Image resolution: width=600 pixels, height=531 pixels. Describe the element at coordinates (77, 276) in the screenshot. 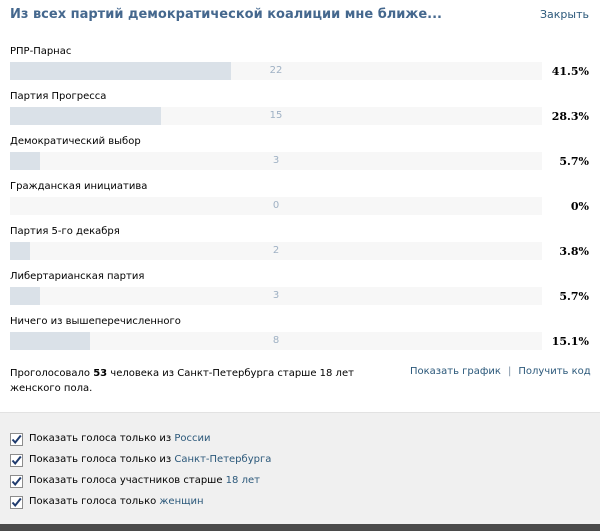

I see `option-label: Либертарианская партия` at that location.